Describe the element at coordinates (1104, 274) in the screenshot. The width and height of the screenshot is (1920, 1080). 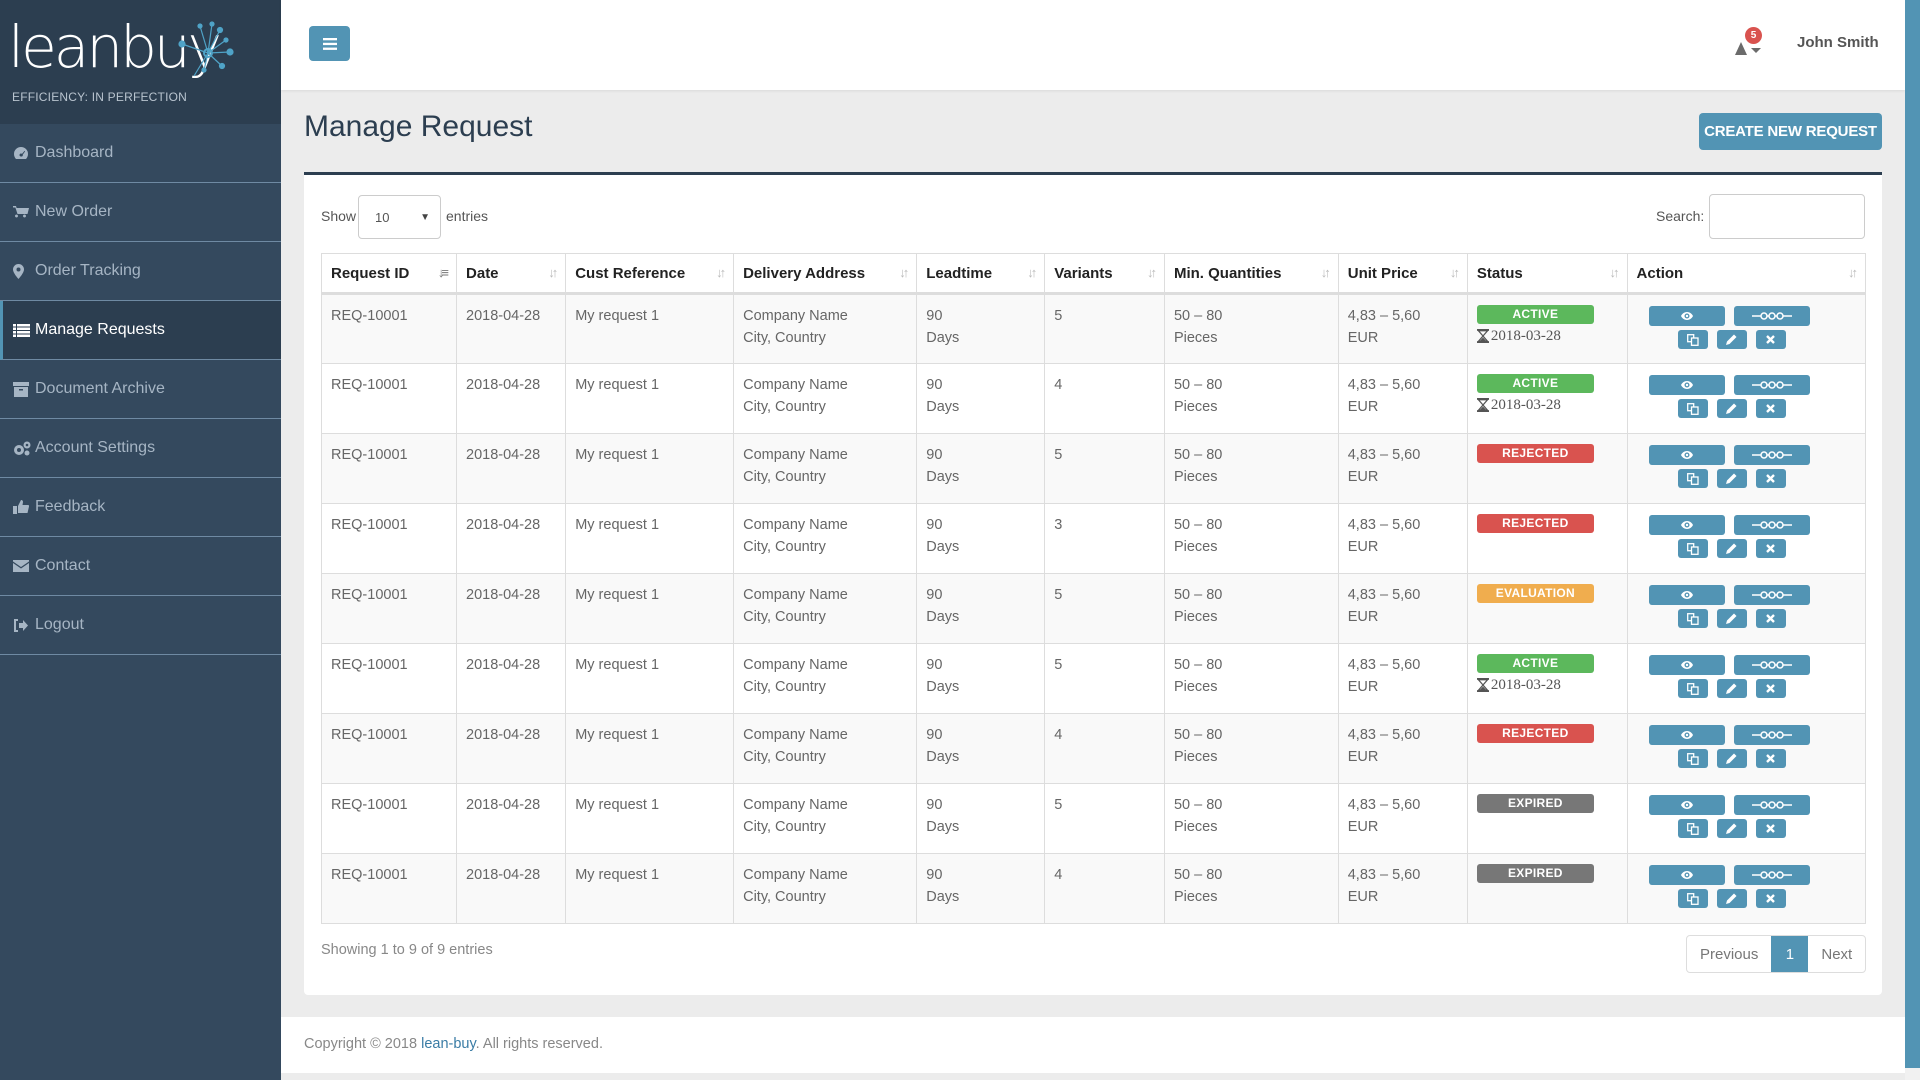
I see `column-header-variants: Variants ↓↑` at that location.